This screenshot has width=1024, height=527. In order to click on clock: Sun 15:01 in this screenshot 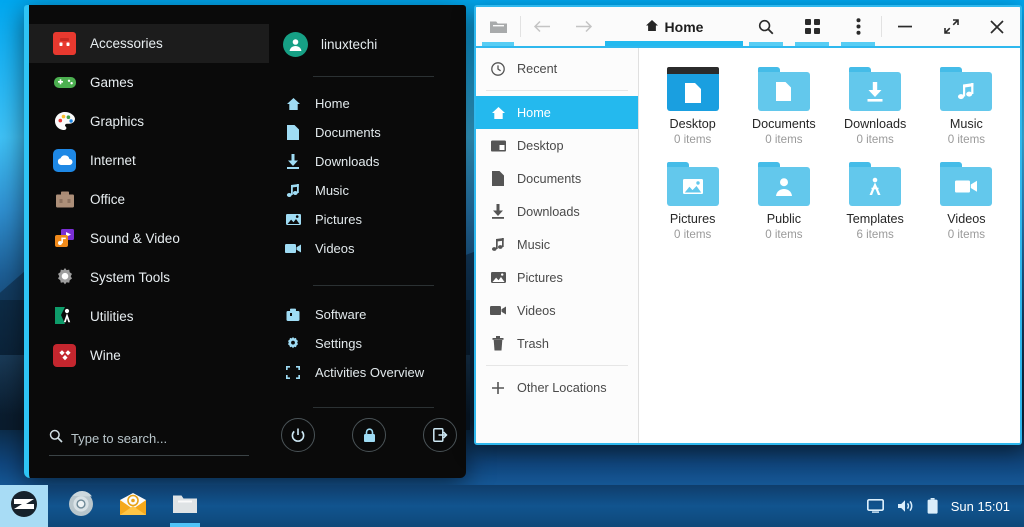, I will do `click(980, 506)`.